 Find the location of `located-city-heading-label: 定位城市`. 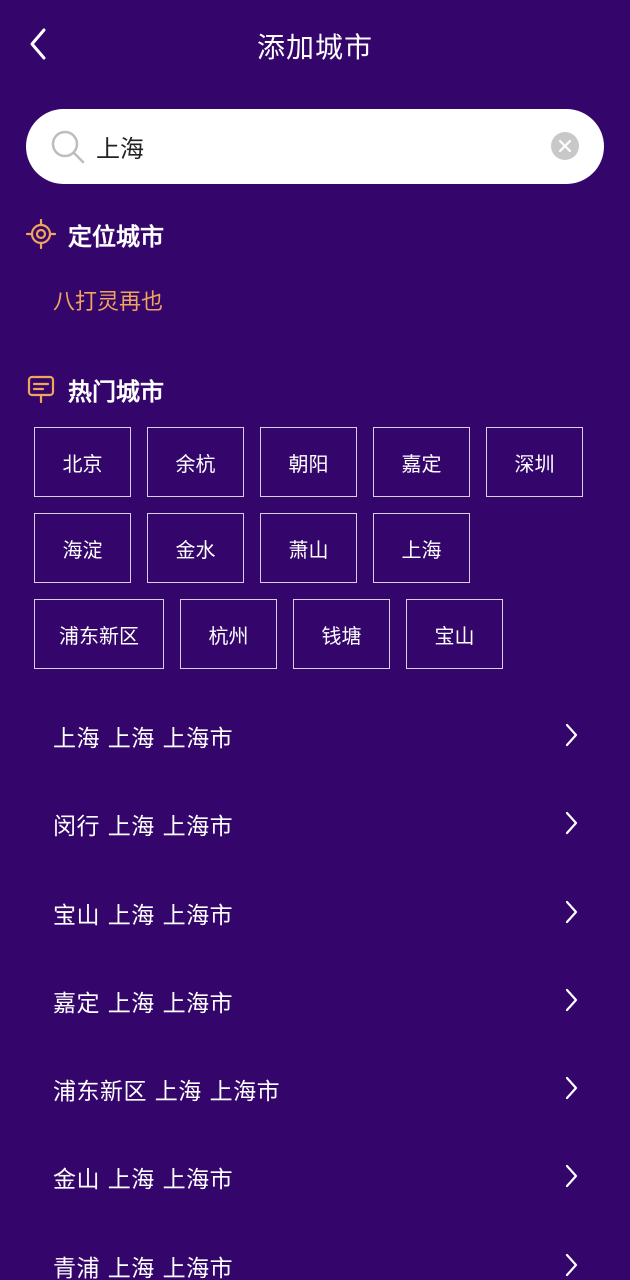

located-city-heading-label: 定位城市 is located at coordinates (116, 236).